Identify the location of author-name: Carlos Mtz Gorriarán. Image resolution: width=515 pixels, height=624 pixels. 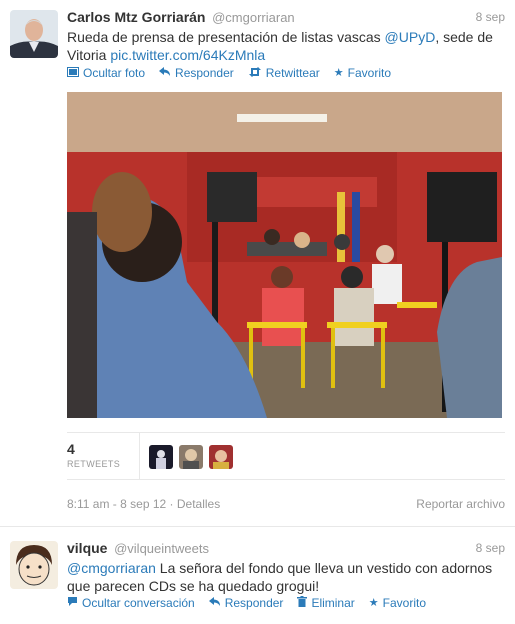
(136, 17).